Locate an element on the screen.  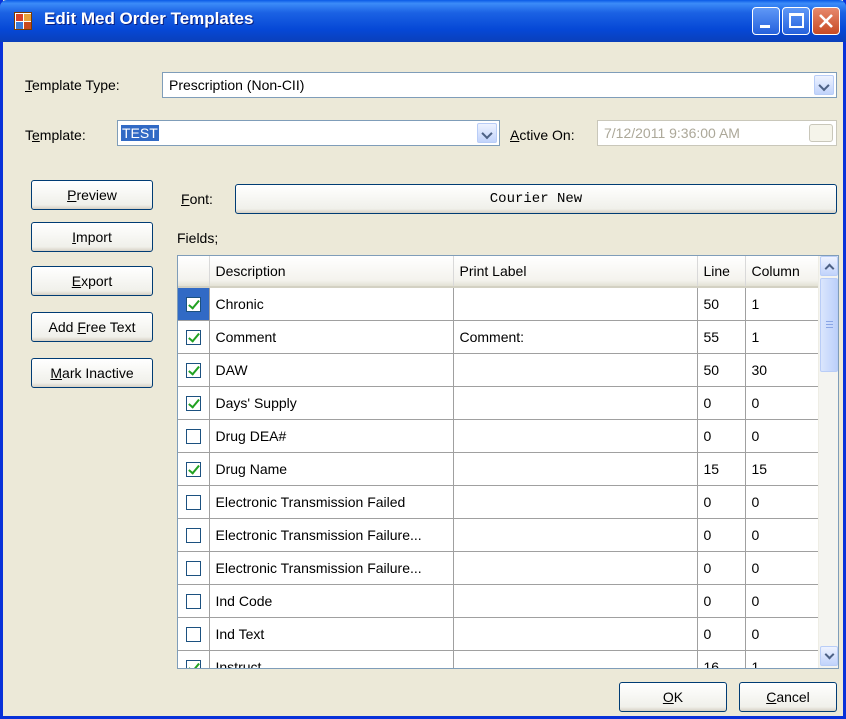
scroll-up-icon is located at coordinates (829, 266).